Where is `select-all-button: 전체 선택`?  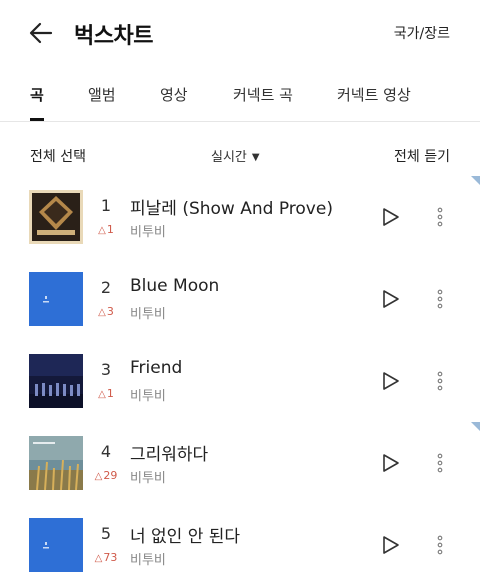 select-all-button: 전체 선택 is located at coordinates (58, 156).